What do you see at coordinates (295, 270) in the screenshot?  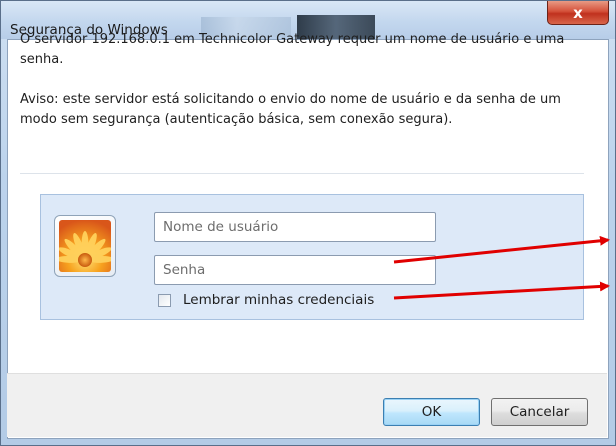 I see `password-input` at bounding box center [295, 270].